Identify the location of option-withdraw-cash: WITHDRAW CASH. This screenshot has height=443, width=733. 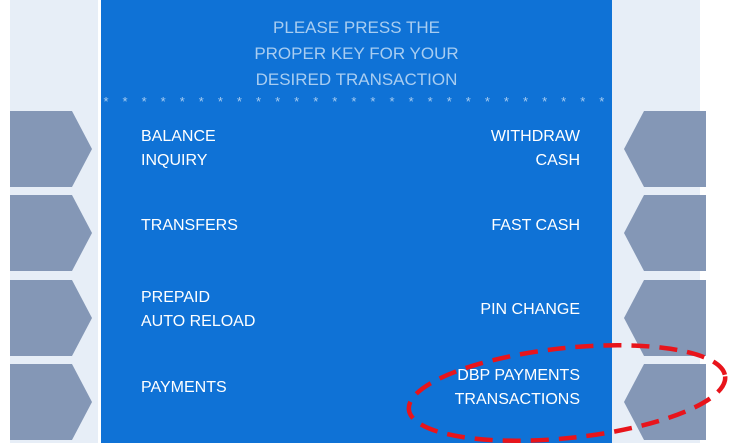
(535, 148).